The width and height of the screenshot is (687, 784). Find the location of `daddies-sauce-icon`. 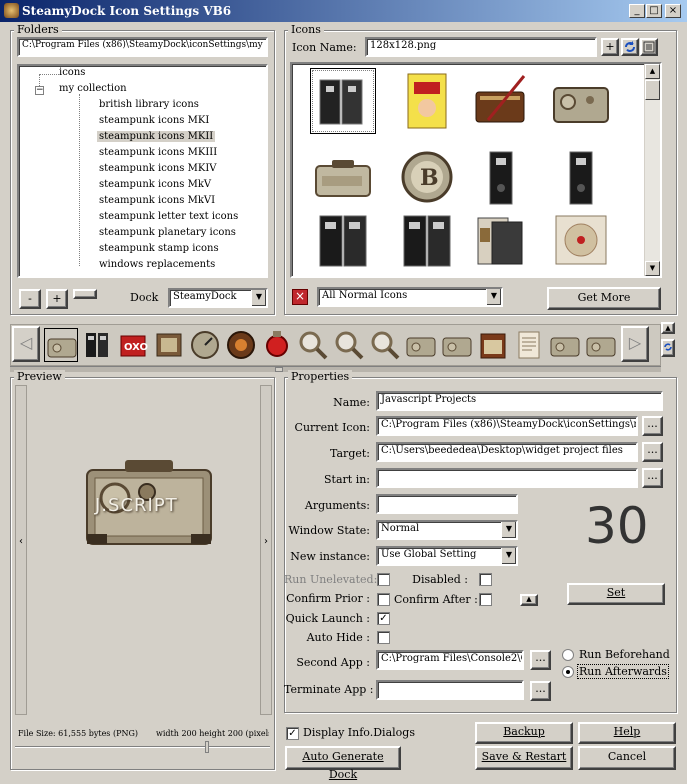

daddies-sauce-icon is located at coordinates (427, 101).